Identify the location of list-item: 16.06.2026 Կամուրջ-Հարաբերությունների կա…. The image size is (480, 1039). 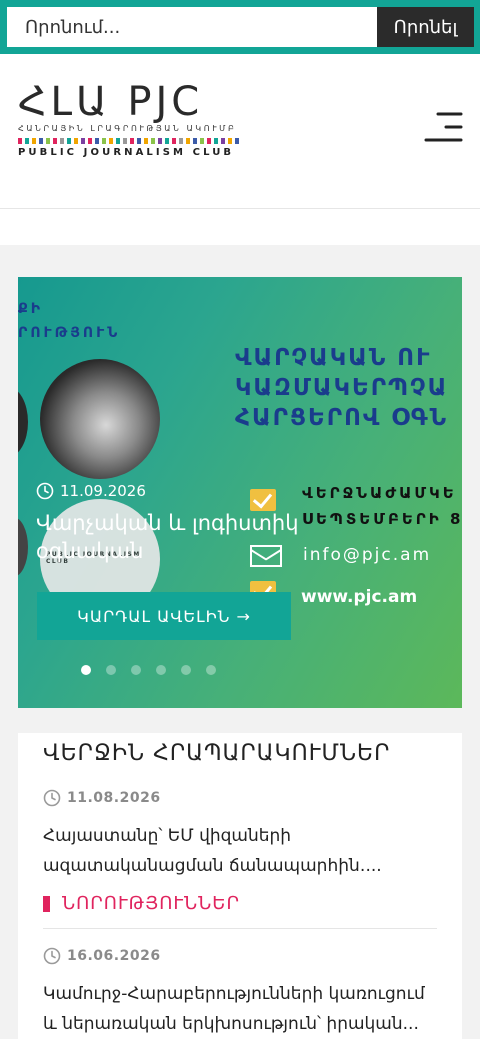
(240, 993).